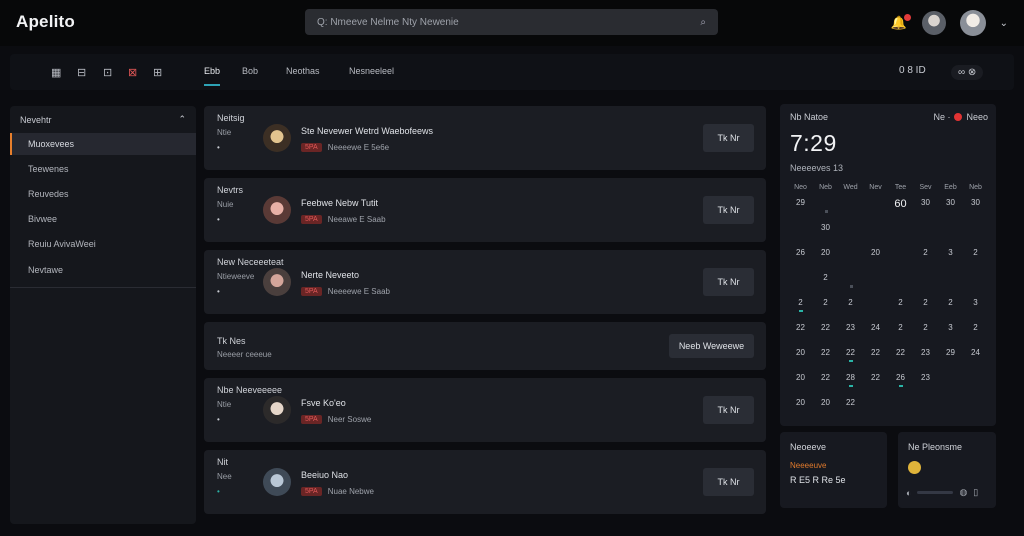 This screenshot has width=1024, height=536. Describe the element at coordinates (182, 119) in the screenshot. I see `collapse-icon: ⌃` at that location.